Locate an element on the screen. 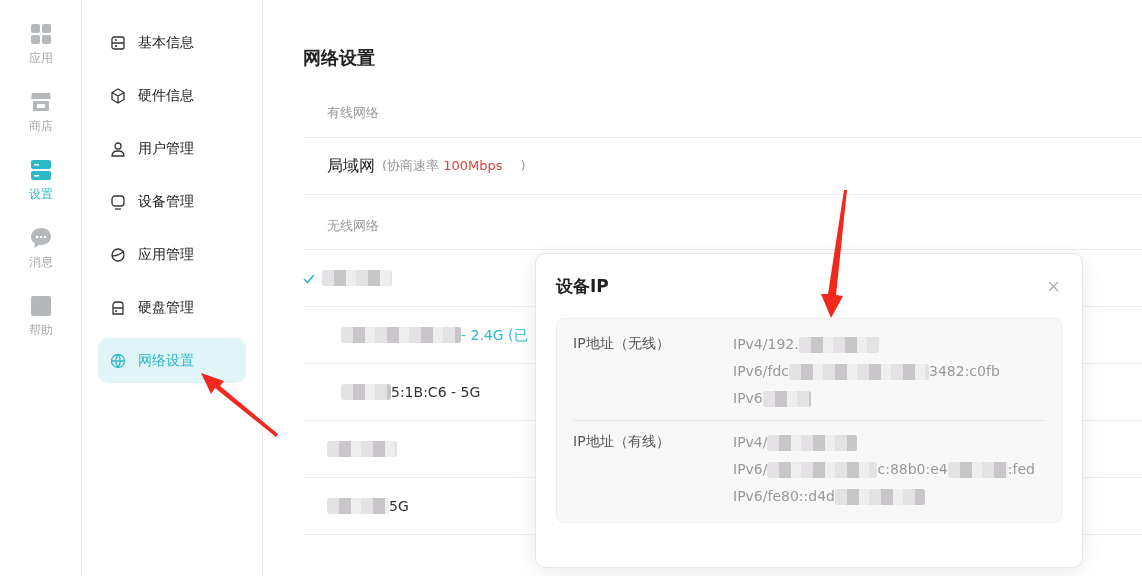  network-name: 局域网 is located at coordinates (351, 165).